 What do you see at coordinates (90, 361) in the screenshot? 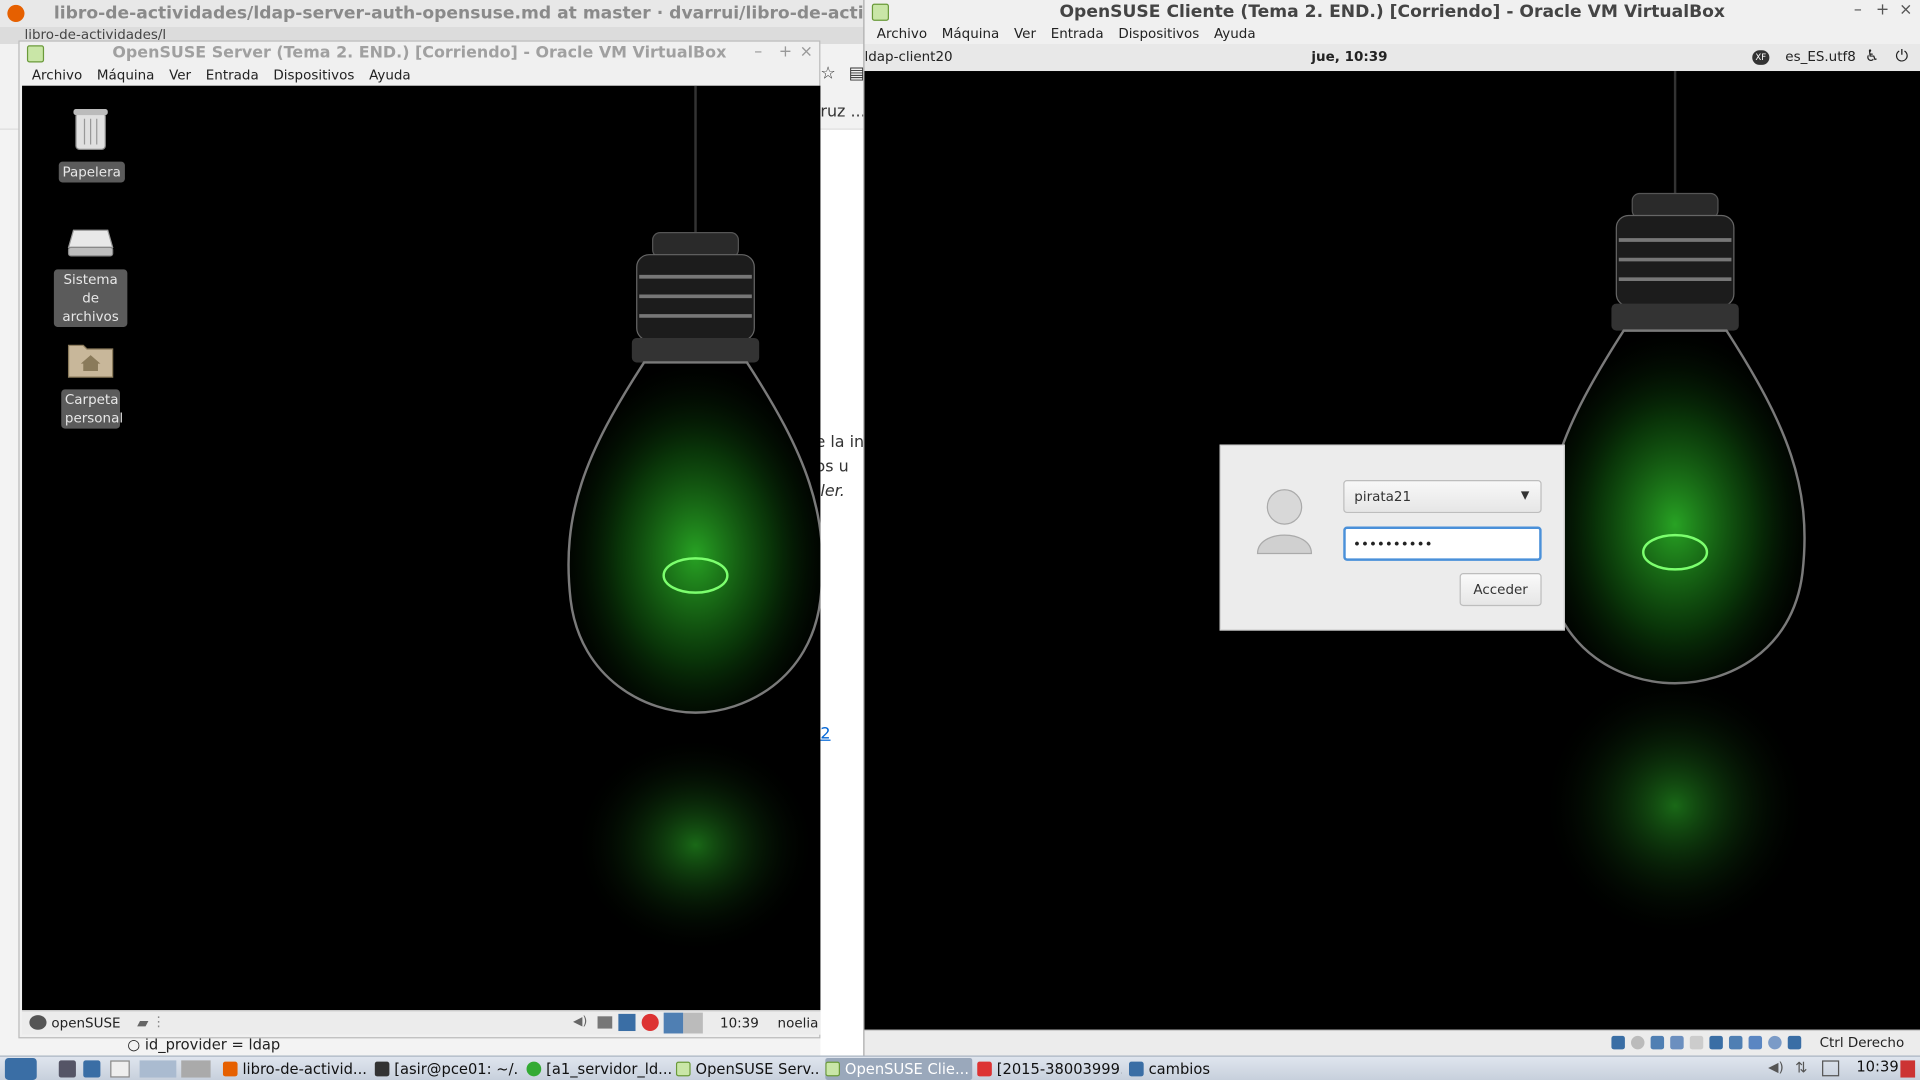
I see `home-folder-icon` at bounding box center [90, 361].